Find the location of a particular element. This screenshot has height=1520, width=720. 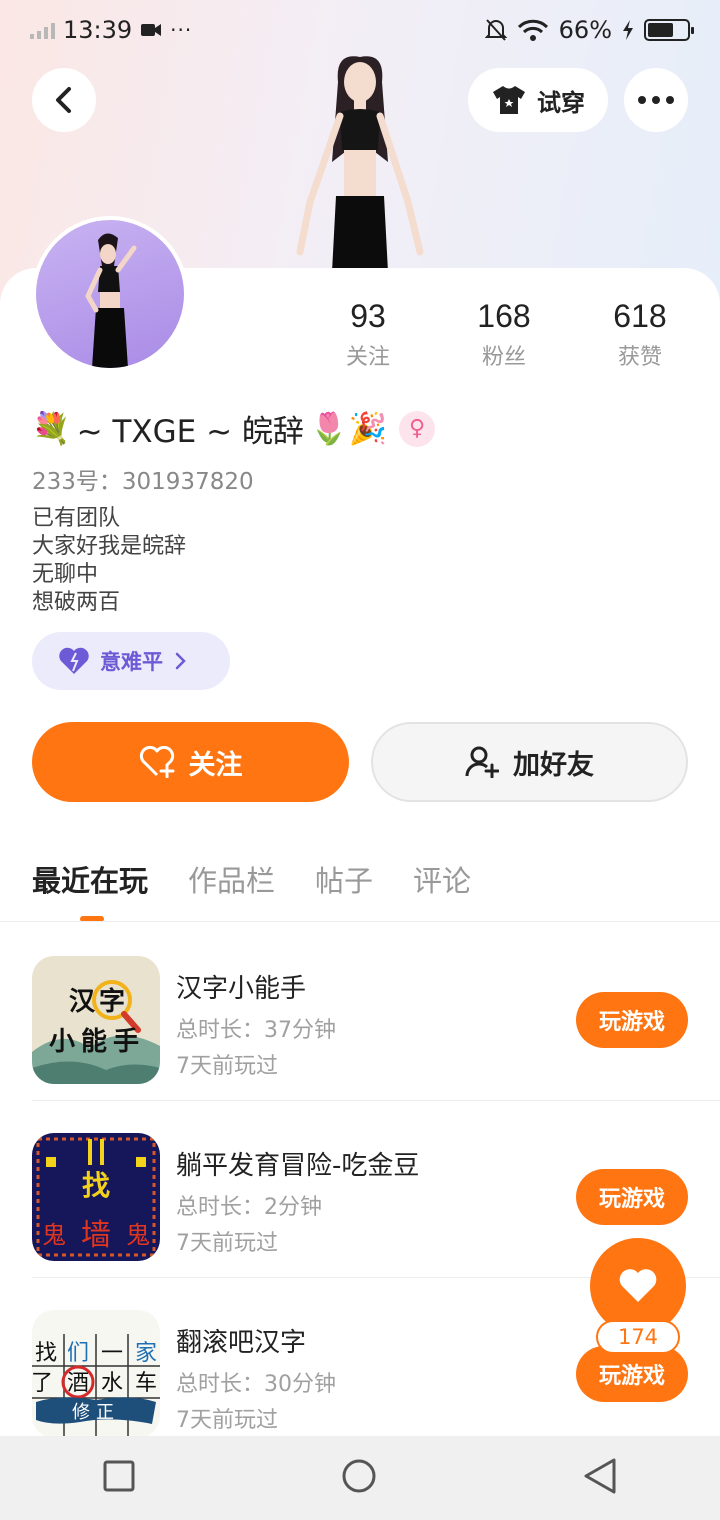

add-friend-label: 加好友 is located at coordinates (553, 765).